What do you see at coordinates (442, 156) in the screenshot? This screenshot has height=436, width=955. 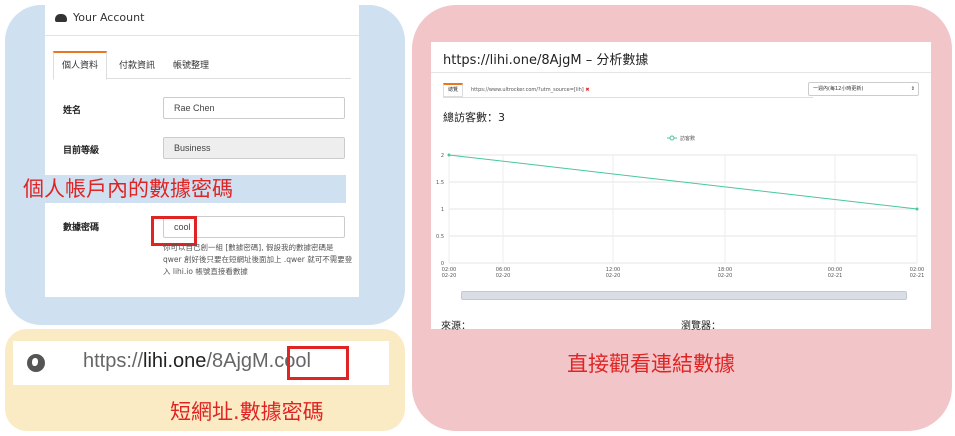 I see `y-tick-label: 2` at bounding box center [442, 156].